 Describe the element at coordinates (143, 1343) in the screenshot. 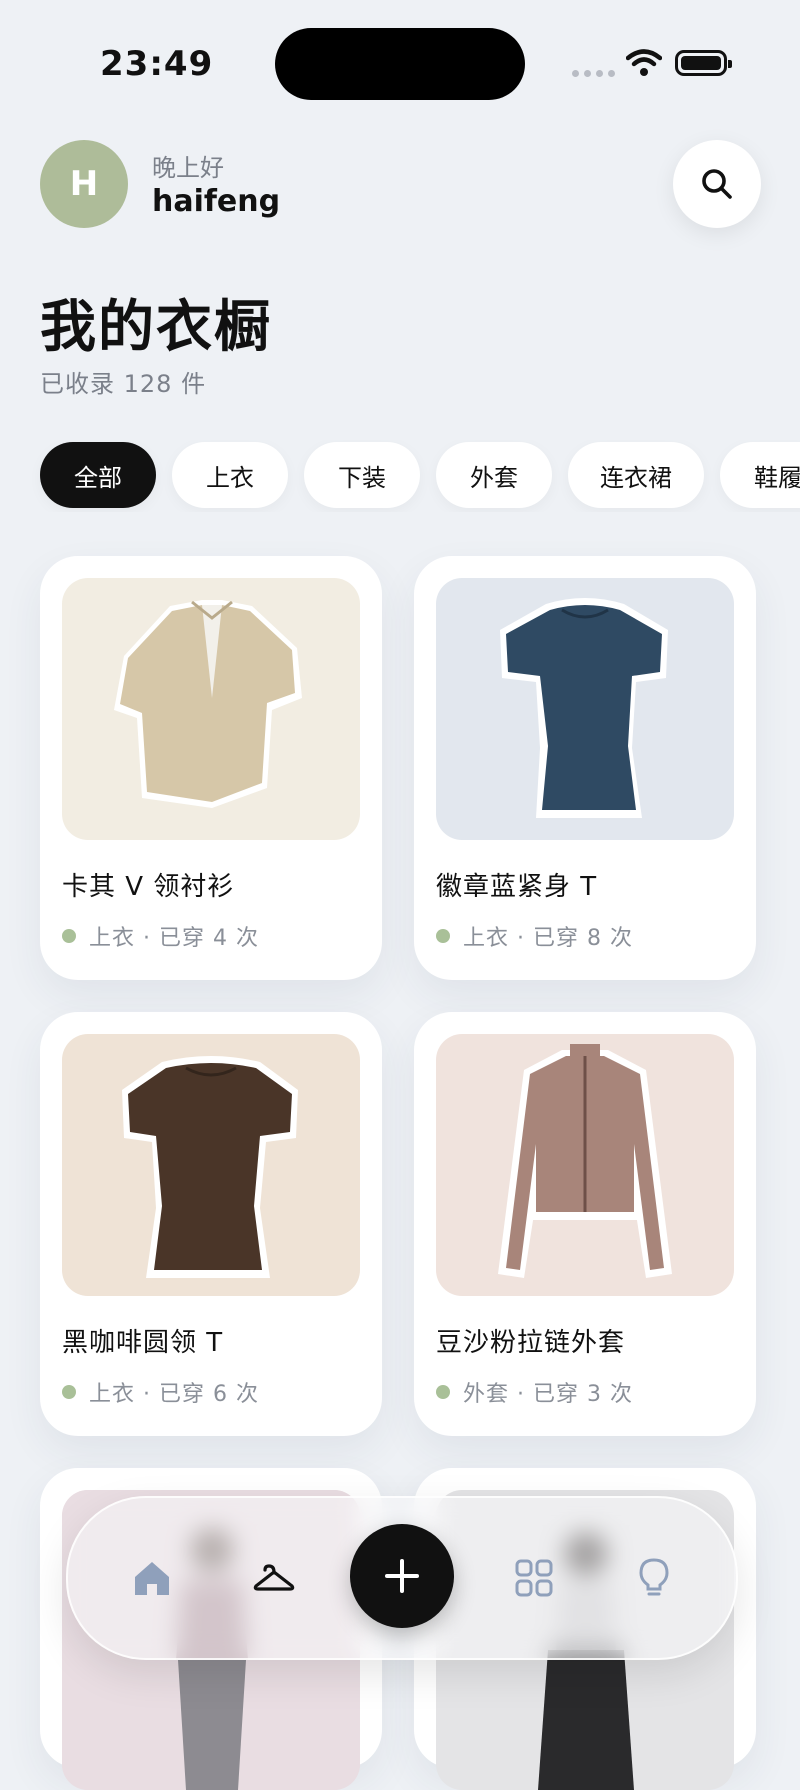

I see `clothing-name: 黑咖啡圆领 T` at that location.